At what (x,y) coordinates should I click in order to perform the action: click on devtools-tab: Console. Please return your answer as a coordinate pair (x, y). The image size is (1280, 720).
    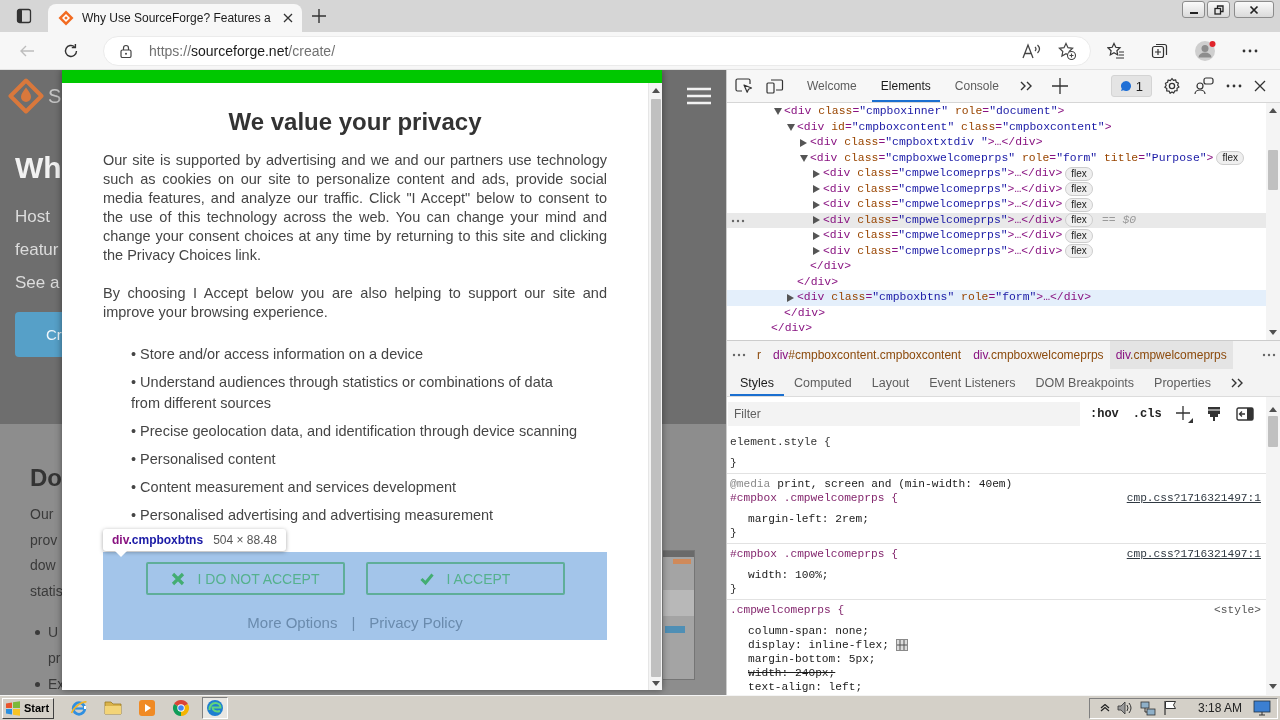
    Looking at the image, I should click on (976, 86).